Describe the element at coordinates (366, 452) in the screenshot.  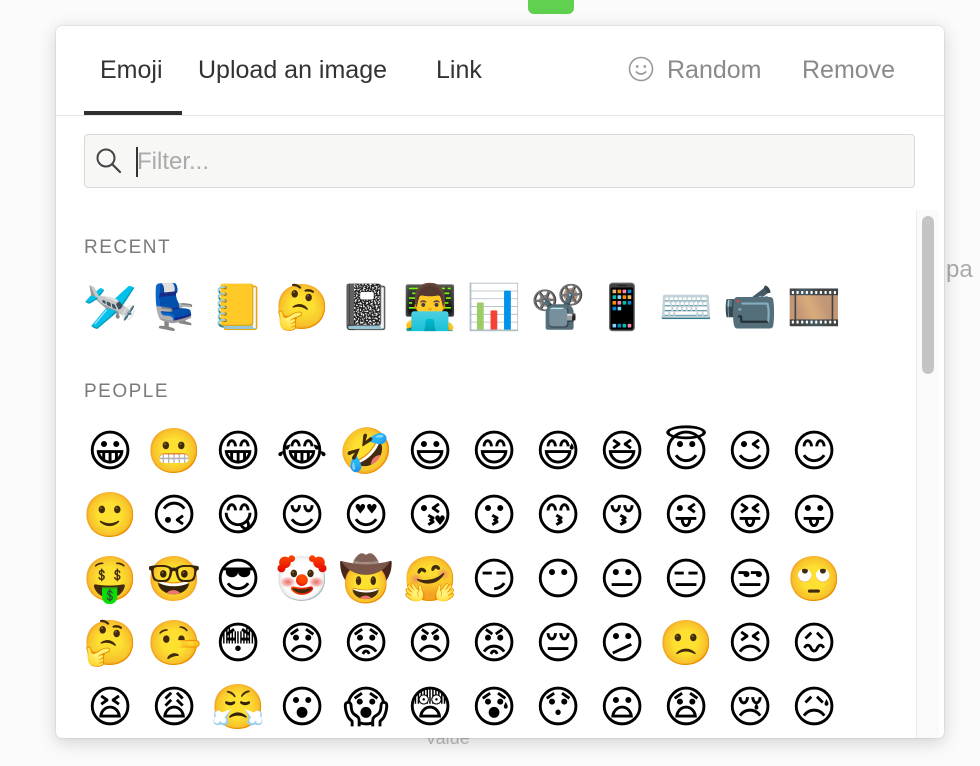
I see `emoji-button: 🤣` at that location.